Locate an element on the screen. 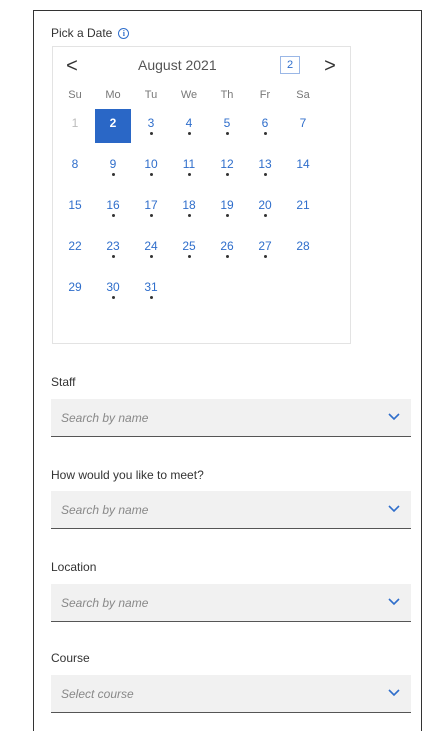 The height and width of the screenshot is (731, 422). meet-label: How would you like to meet? is located at coordinates (127, 475).